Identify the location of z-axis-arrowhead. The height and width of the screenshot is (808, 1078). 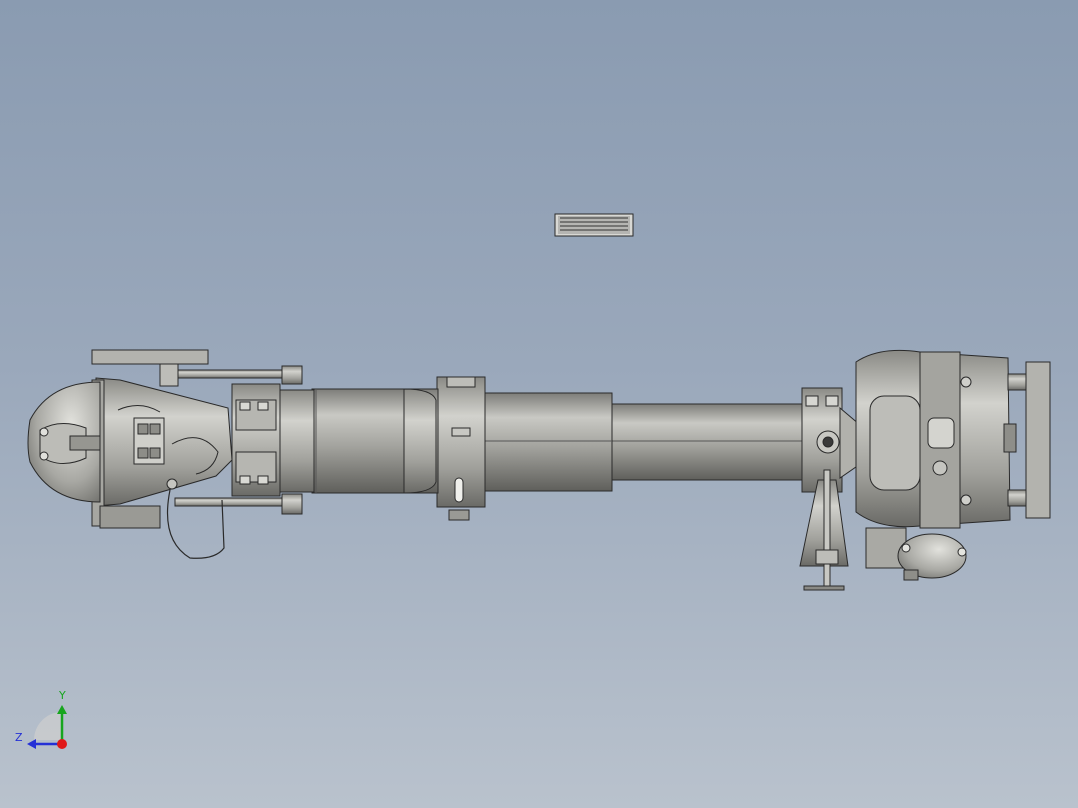
(31, 744).